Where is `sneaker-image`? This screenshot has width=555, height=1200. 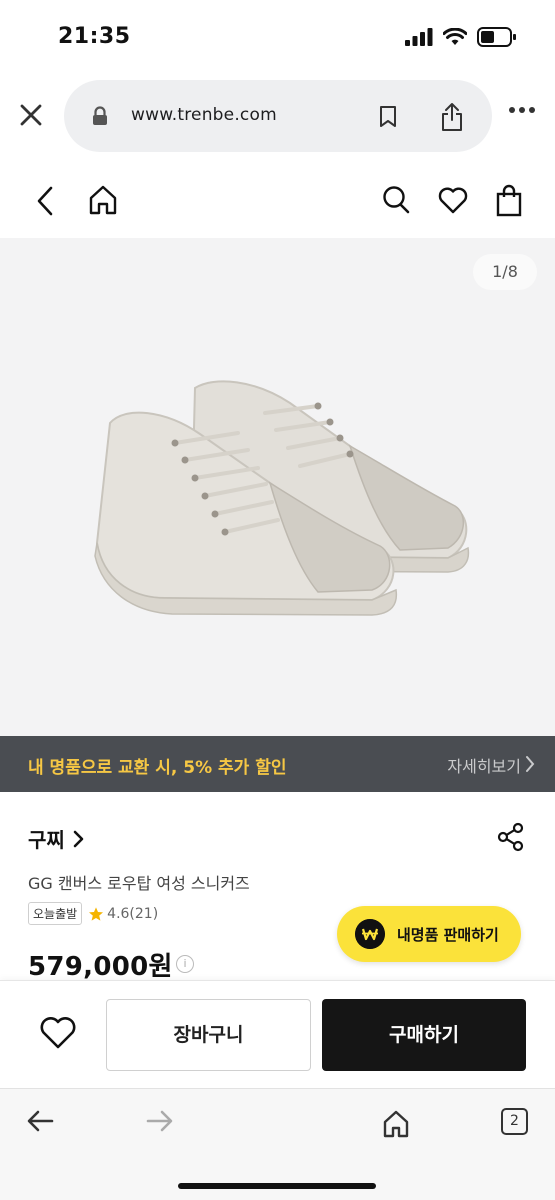 sneaker-image is located at coordinates (282, 498).